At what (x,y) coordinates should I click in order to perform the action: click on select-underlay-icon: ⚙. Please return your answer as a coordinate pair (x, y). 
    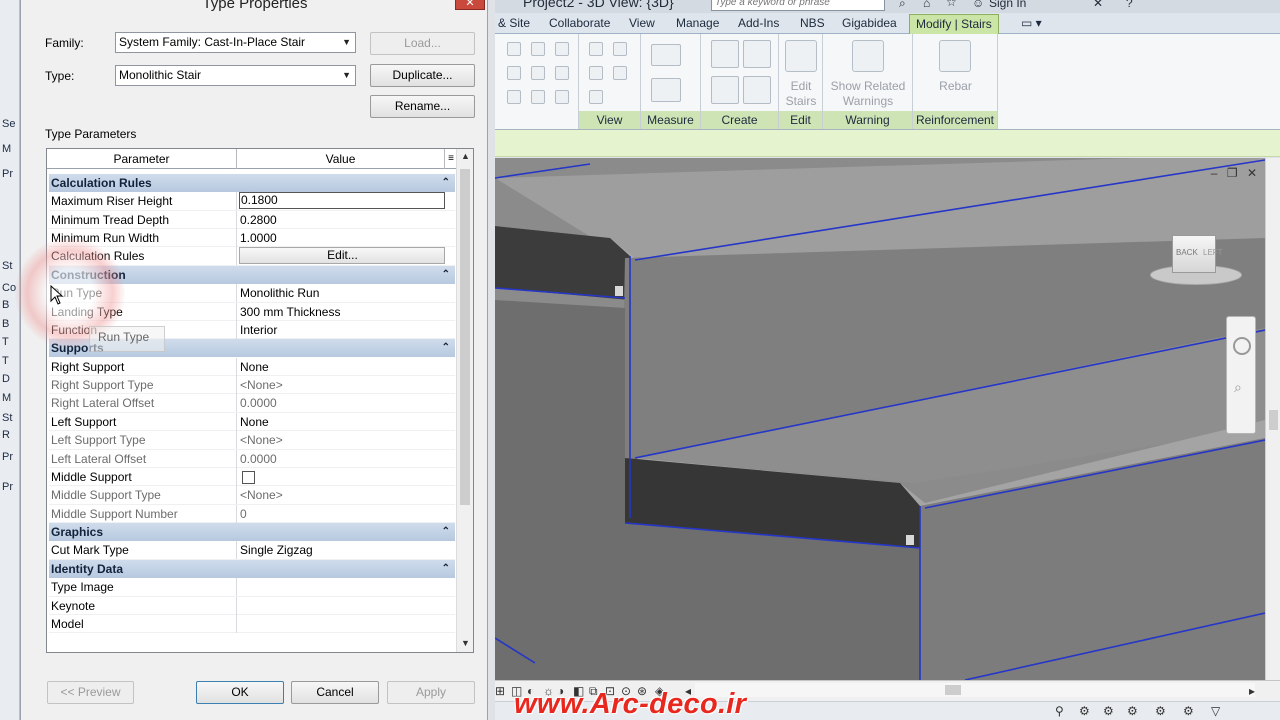
    Looking at the image, I should click on (1132, 711).